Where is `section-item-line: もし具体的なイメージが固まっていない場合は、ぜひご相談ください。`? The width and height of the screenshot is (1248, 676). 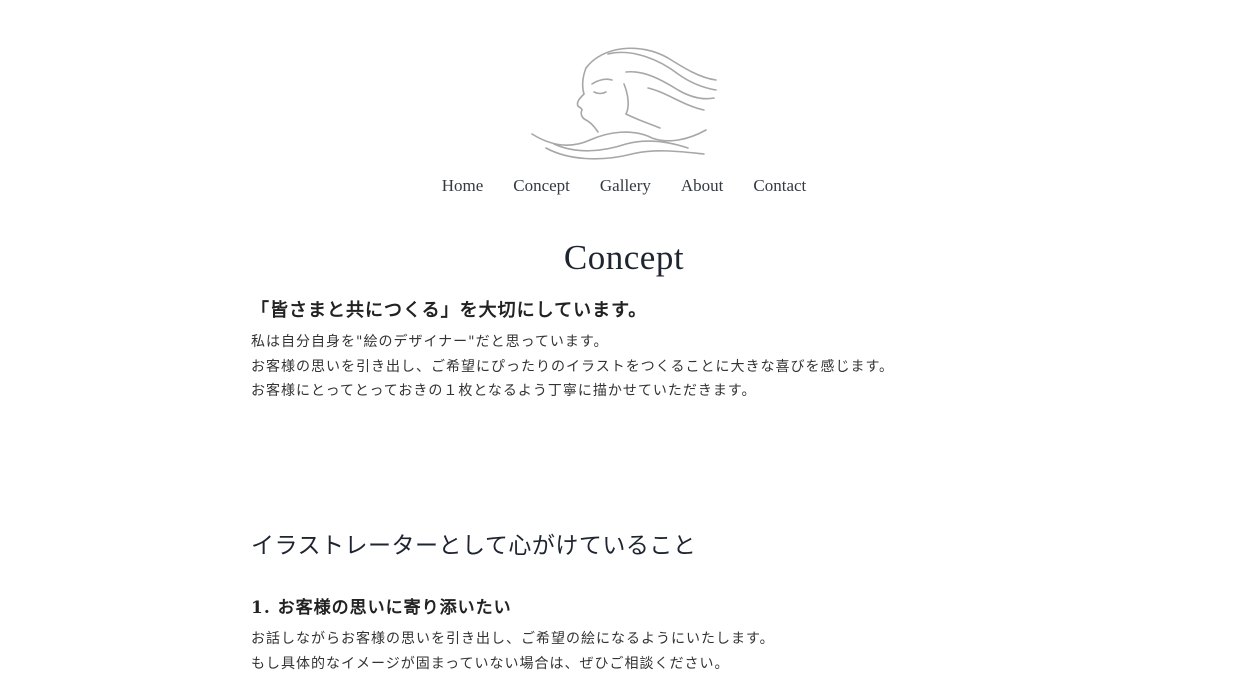 section-item-line: もし具体的なイメージが固まっていない場合は、ぜひご相談ください。 is located at coordinates (631, 664).